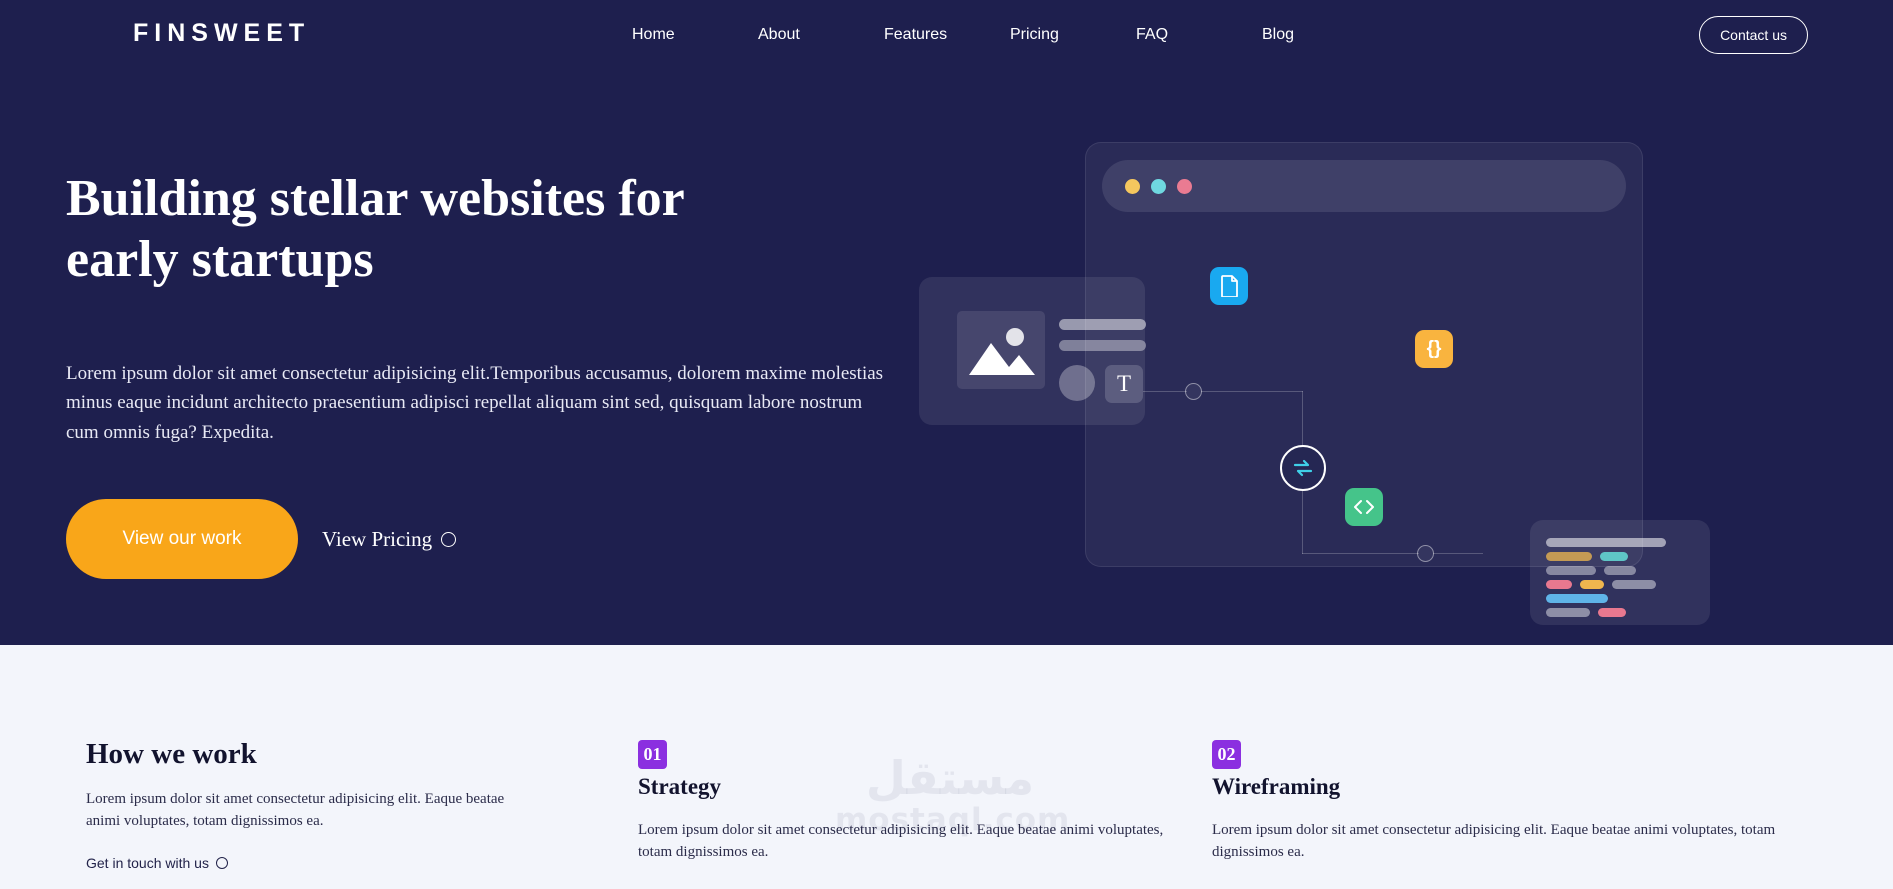 This screenshot has height=889, width=1893. What do you see at coordinates (1226, 754) in the screenshot?
I see `step-number-badge: 02` at bounding box center [1226, 754].